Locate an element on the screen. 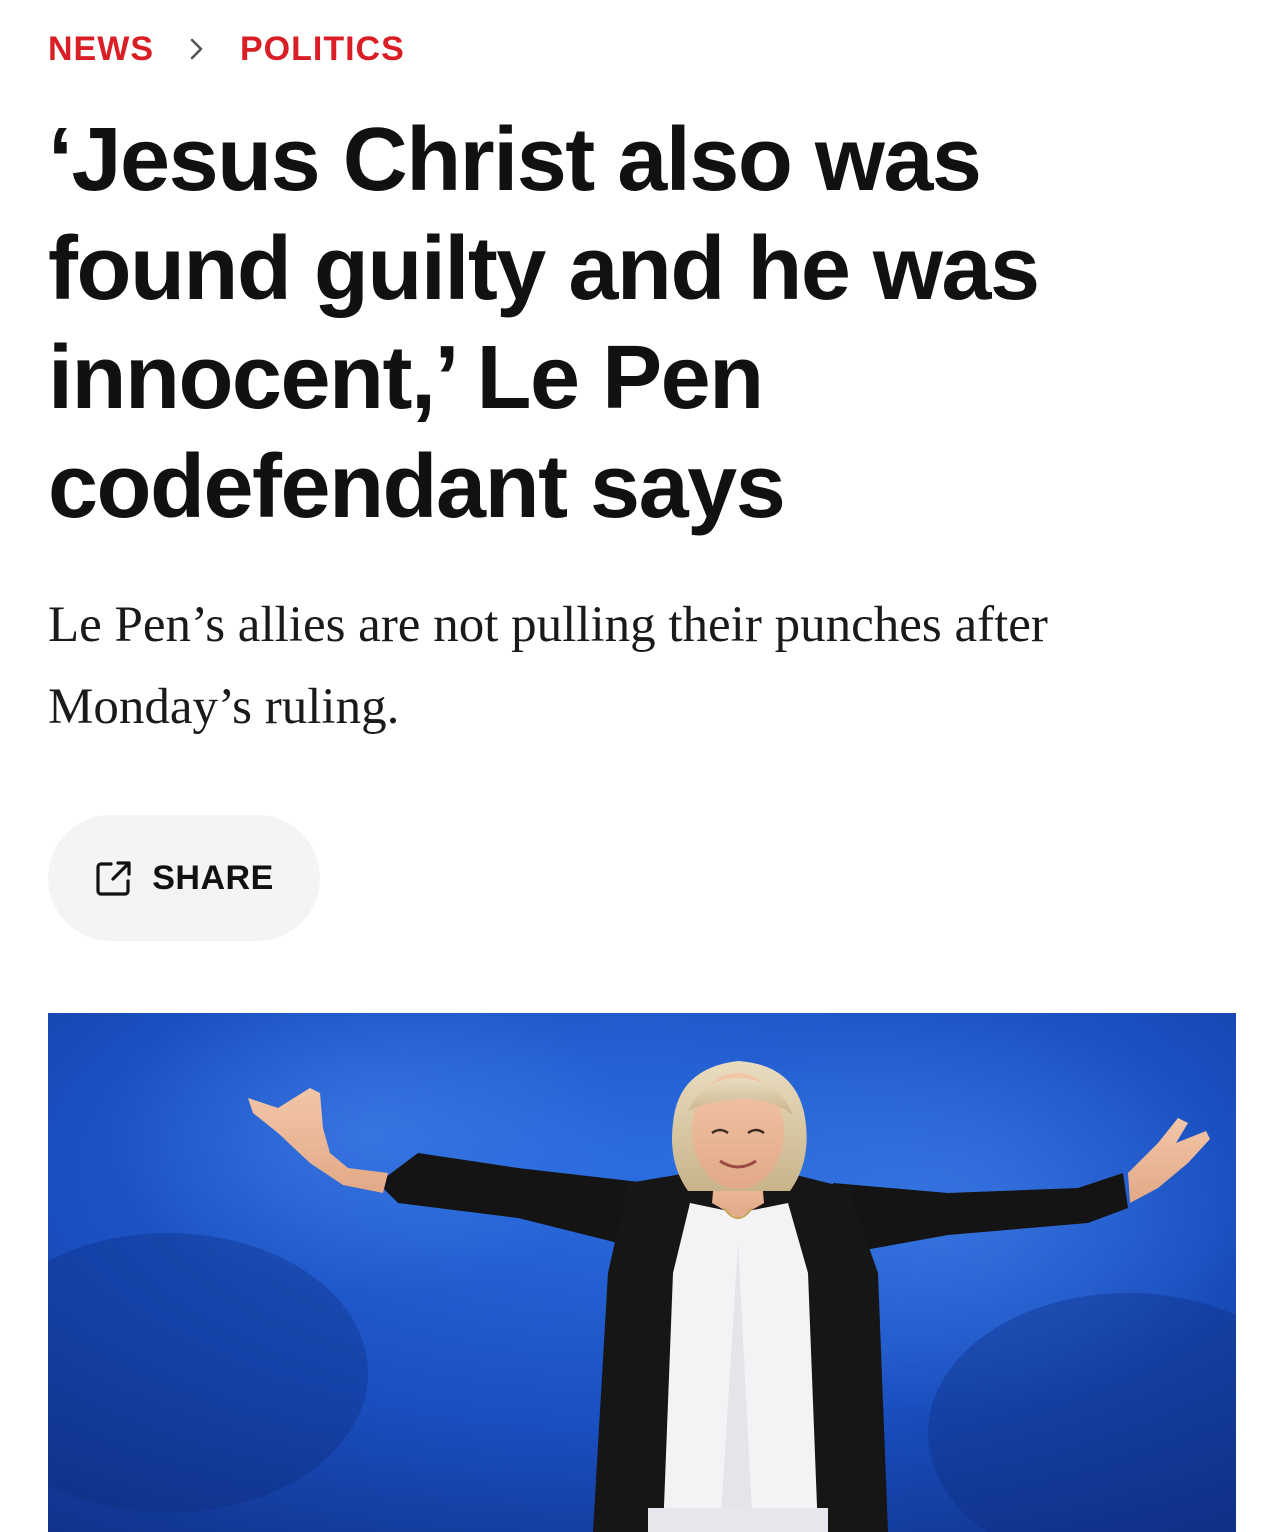  share-label: SHARE is located at coordinates (213, 877).